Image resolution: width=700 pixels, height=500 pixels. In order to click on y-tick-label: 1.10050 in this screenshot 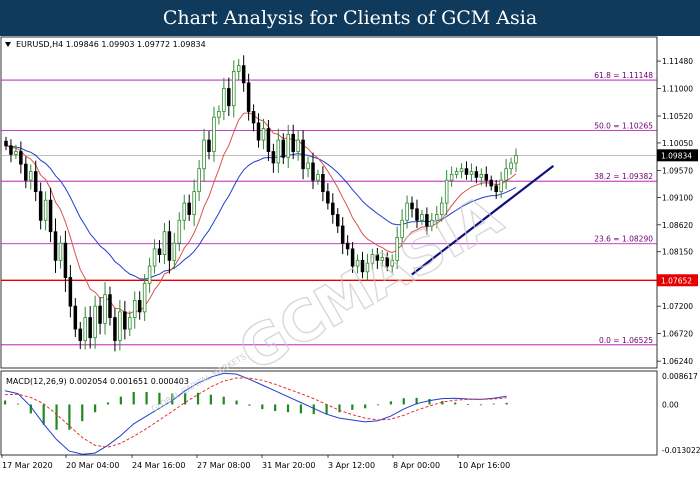, I will do `click(677, 143)`.